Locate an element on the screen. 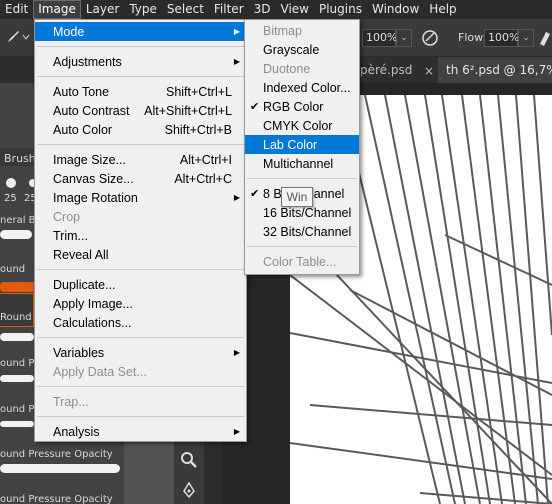 This screenshot has width=552, height=504. menu-image: Image is located at coordinates (57, 9).